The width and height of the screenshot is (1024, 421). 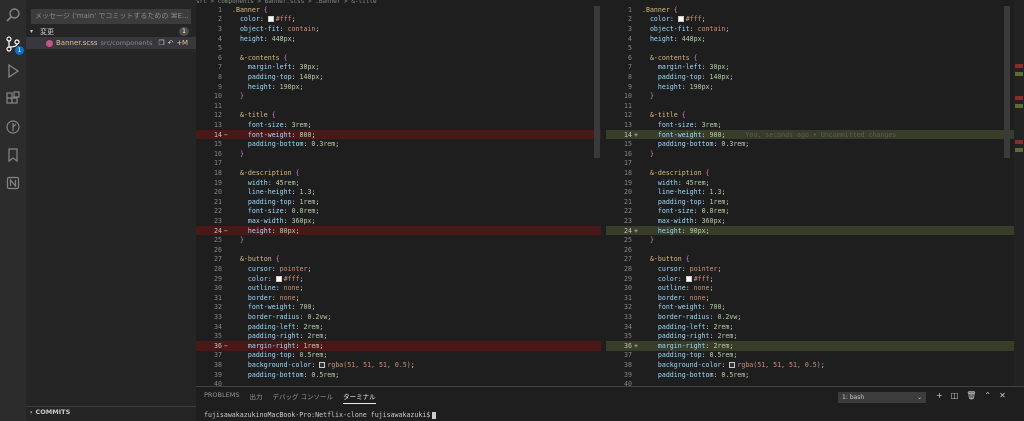 What do you see at coordinates (955, 395) in the screenshot?
I see `split-terminal-icon: ◫` at bounding box center [955, 395].